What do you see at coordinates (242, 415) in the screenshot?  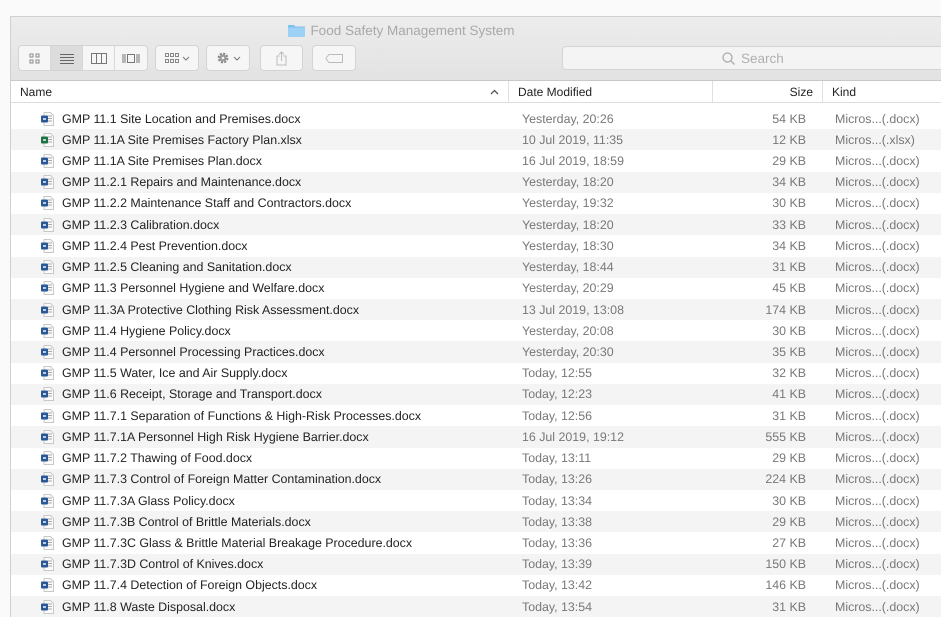 I see `file-name: GMP 11.7.1 Separation of Functions & High-Risk Processes.docx` at bounding box center [242, 415].